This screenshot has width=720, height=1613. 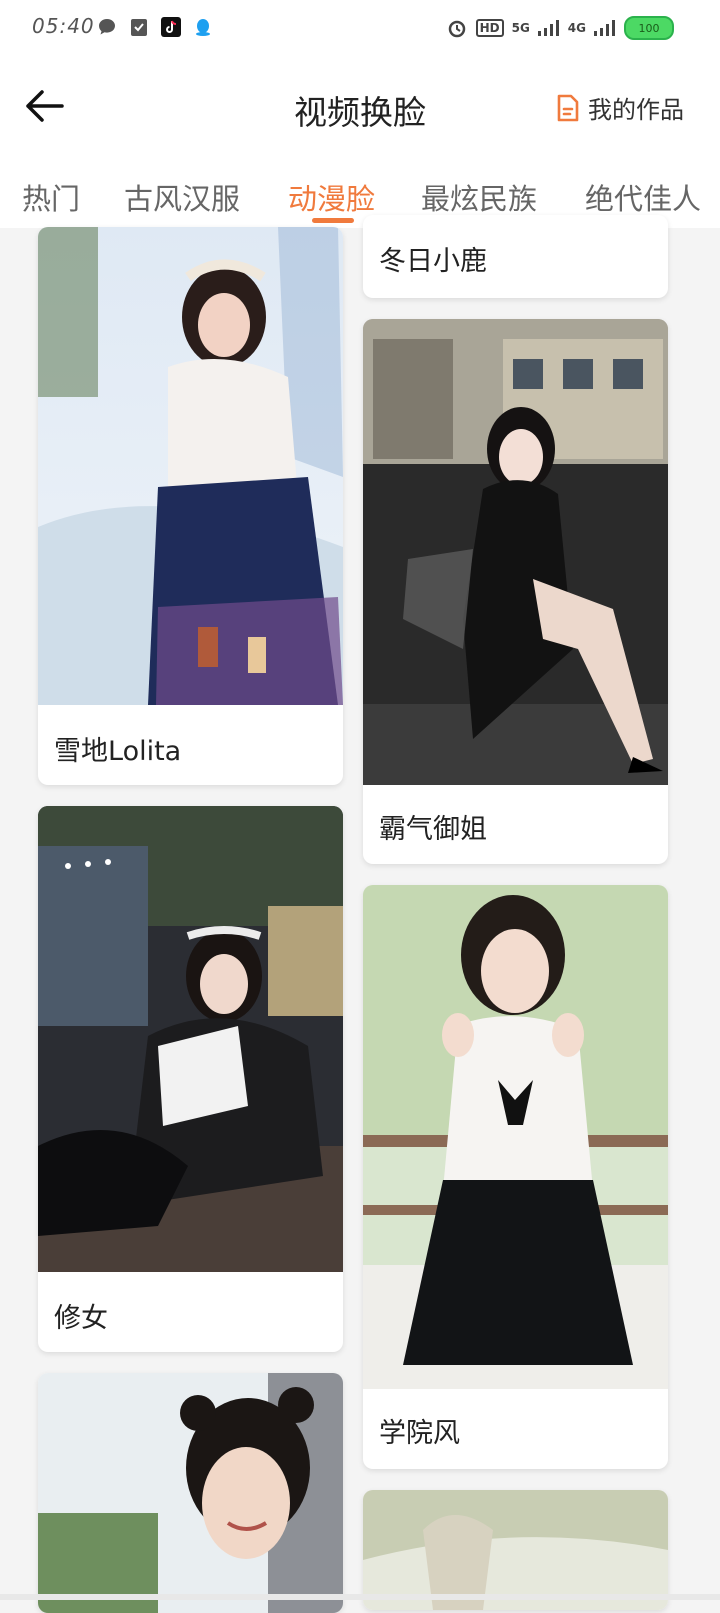 What do you see at coordinates (360, 109) in the screenshot?
I see `app-header: 视频换脸 我的作品` at bounding box center [360, 109].